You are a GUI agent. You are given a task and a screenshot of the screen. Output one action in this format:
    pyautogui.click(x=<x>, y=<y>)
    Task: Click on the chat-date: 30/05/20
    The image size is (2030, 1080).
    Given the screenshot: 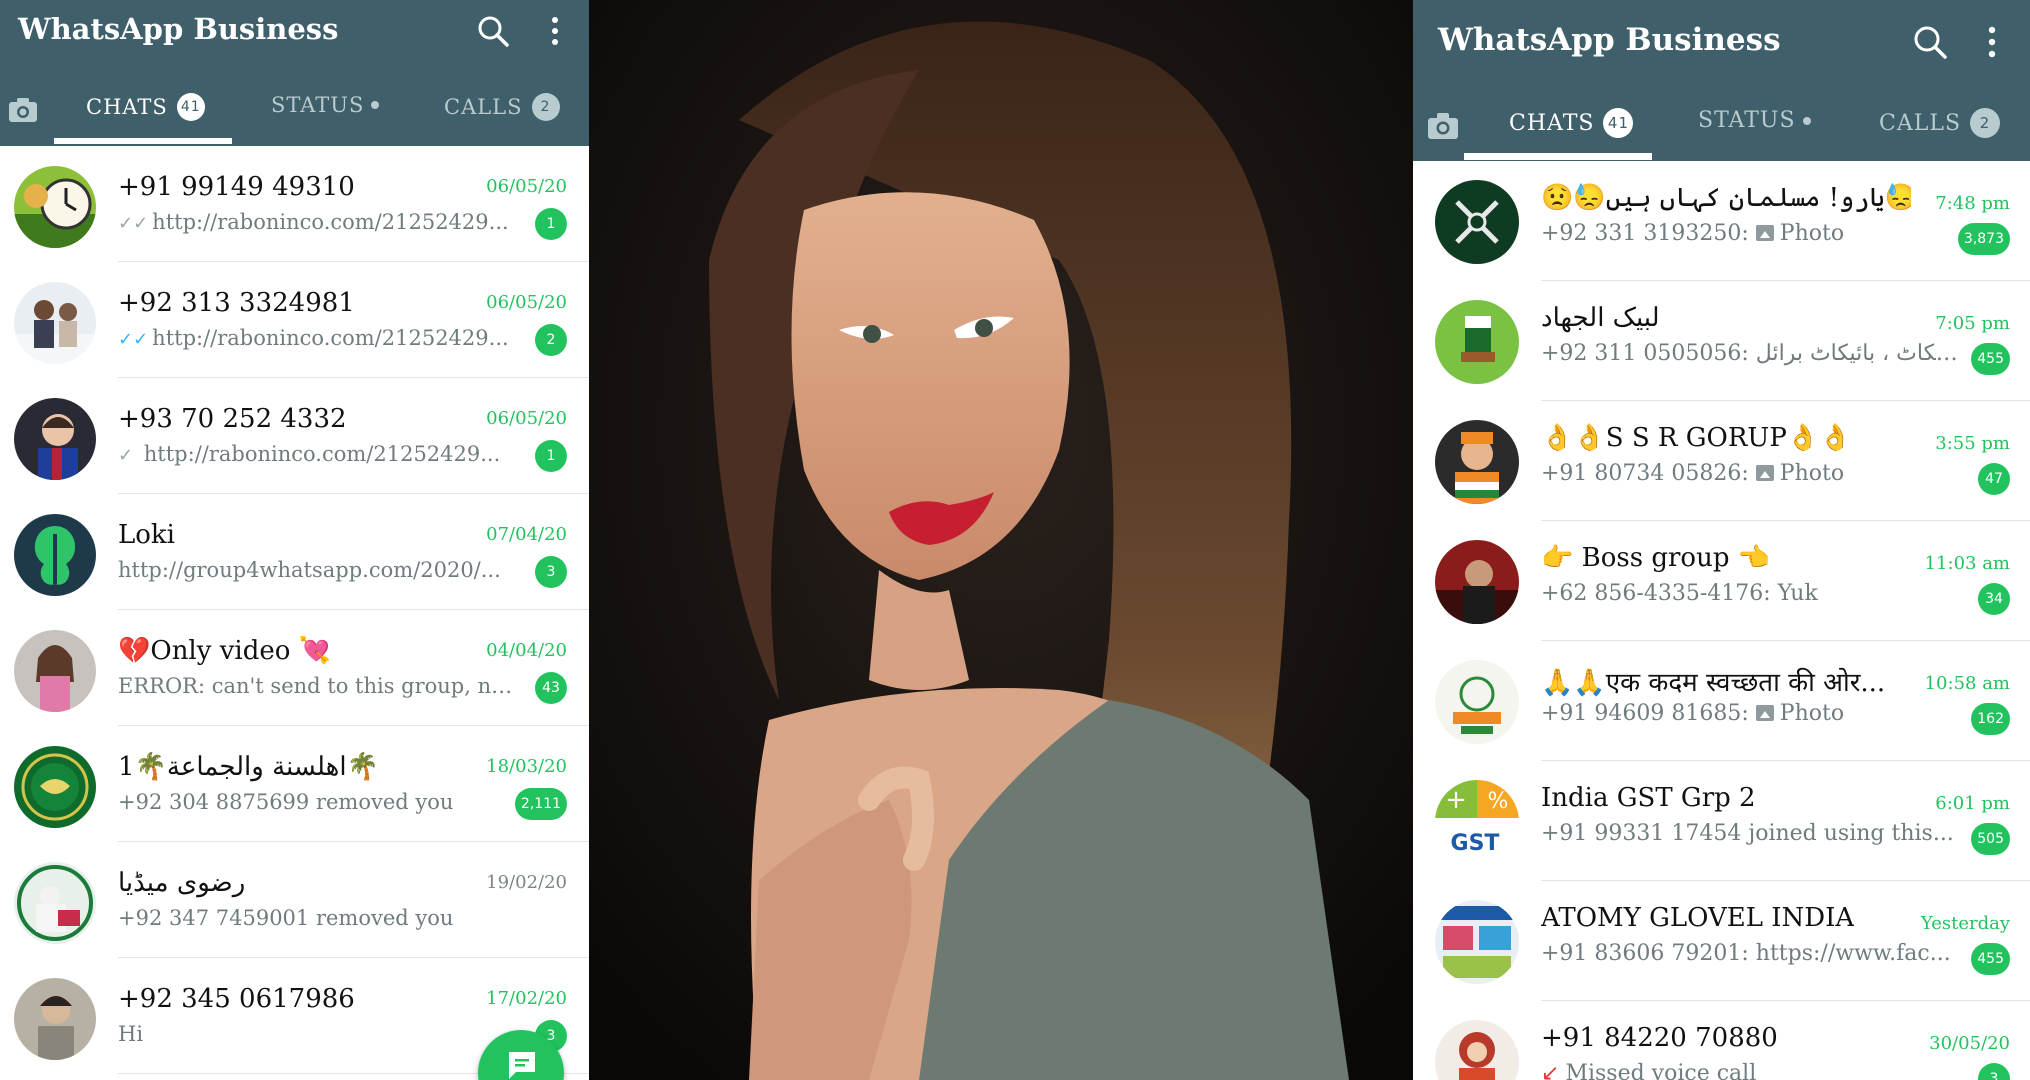 What is the action you would take?
    pyautogui.click(x=1969, y=1043)
    